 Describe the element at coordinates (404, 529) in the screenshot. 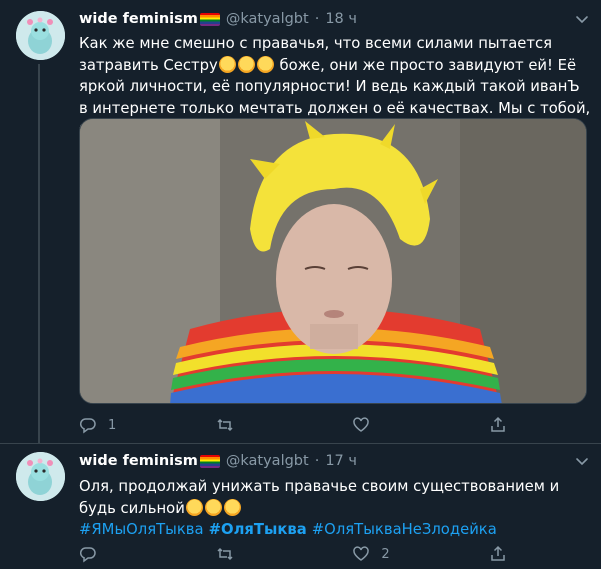

I see `hashtag-link: #ОляТыкваНеЗлодейка` at that location.